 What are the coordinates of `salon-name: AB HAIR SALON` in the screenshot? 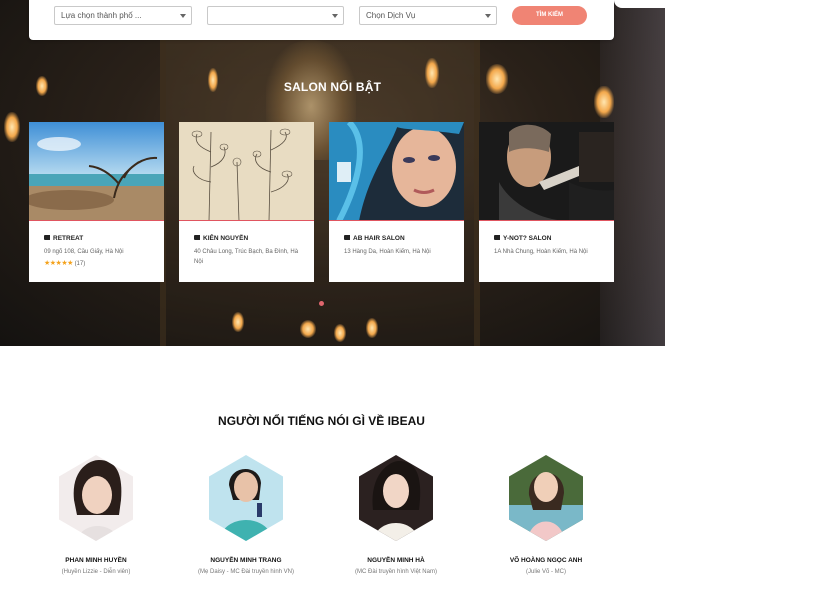 It's located at (374, 238).